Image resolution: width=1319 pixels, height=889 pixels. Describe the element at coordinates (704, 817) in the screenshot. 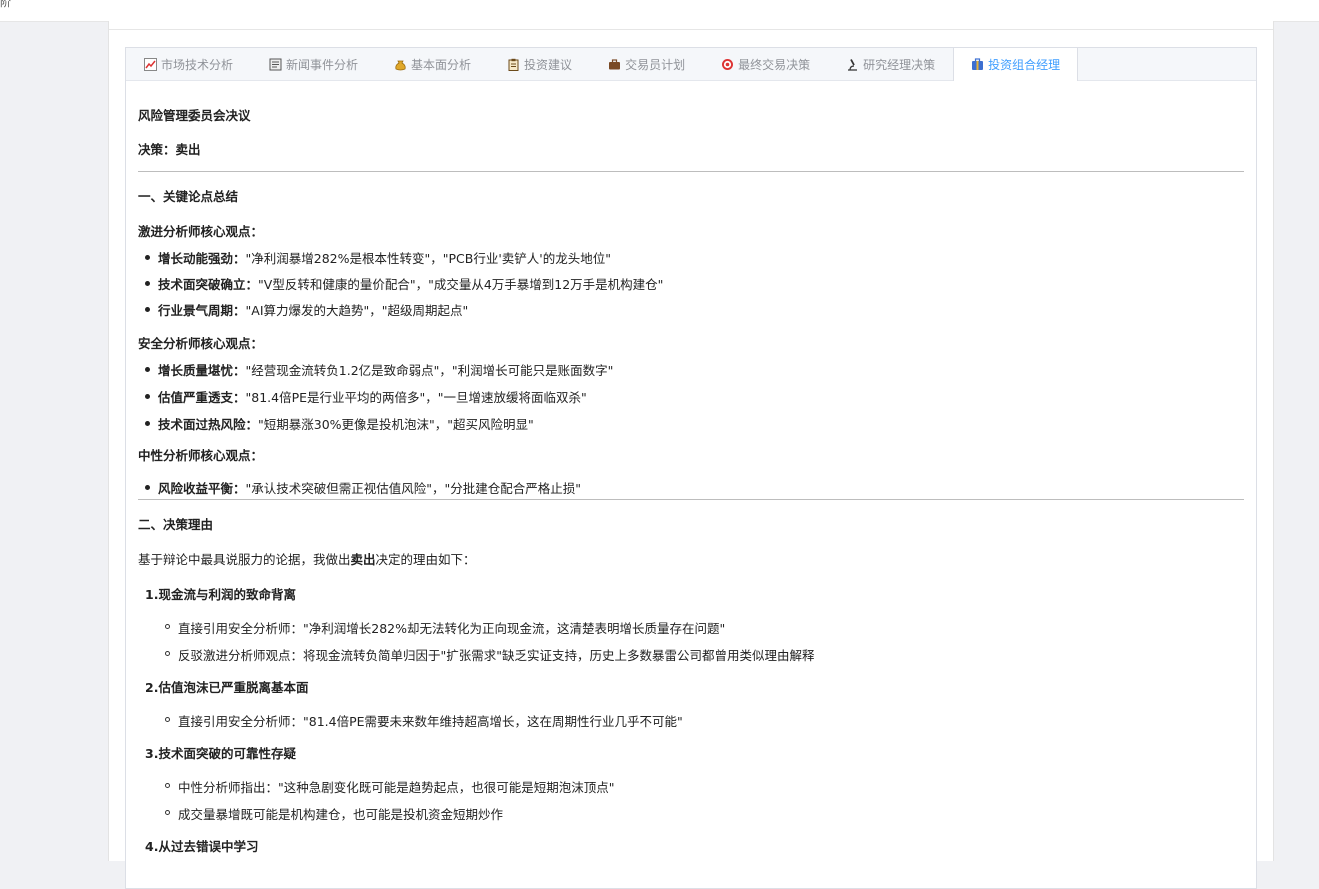

I see `list-item: 成交量暴增既可能是机构建仓，也可能是投机资金短期炒作` at that location.